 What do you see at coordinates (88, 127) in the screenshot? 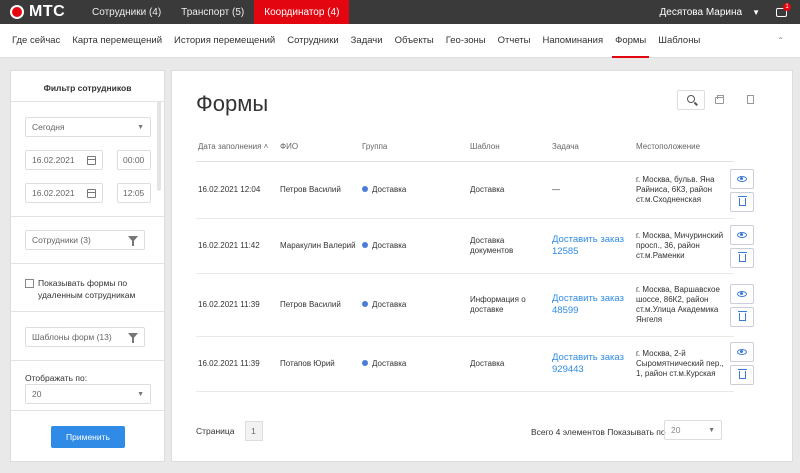
I see `period-select: Сегодня ▼` at bounding box center [88, 127].